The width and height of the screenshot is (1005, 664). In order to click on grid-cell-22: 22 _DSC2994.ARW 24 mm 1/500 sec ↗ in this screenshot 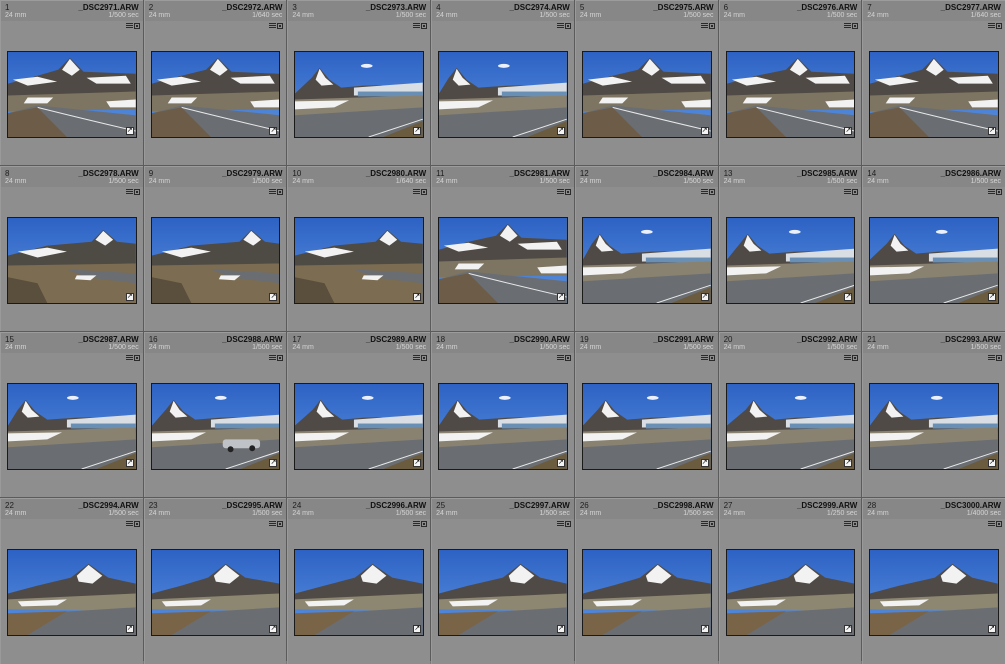, I will do `click(71, 581)`.